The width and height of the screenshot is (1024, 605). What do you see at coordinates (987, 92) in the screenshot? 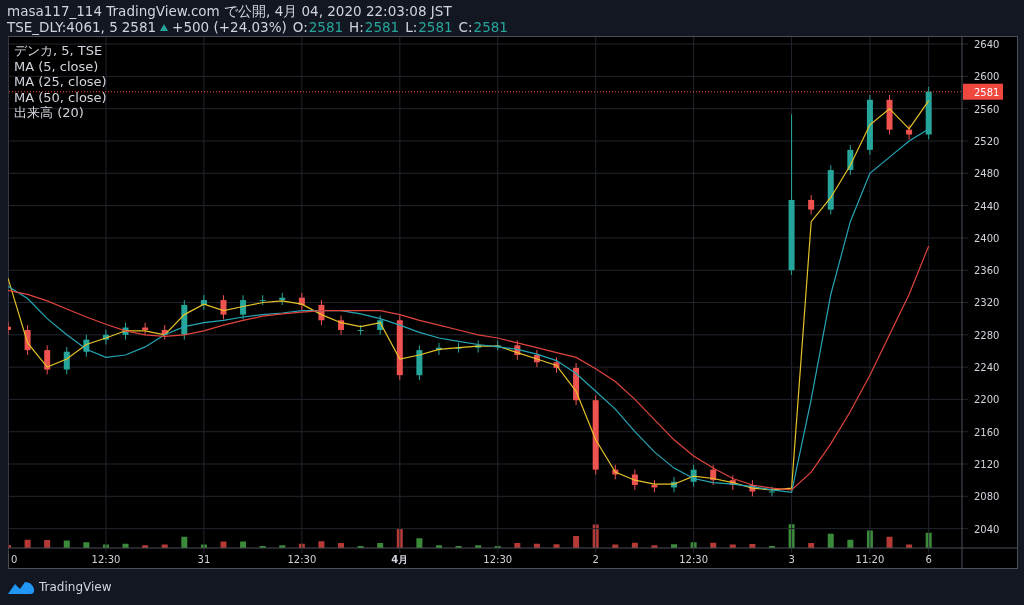
I see `ref-line-label: 2581` at bounding box center [987, 92].